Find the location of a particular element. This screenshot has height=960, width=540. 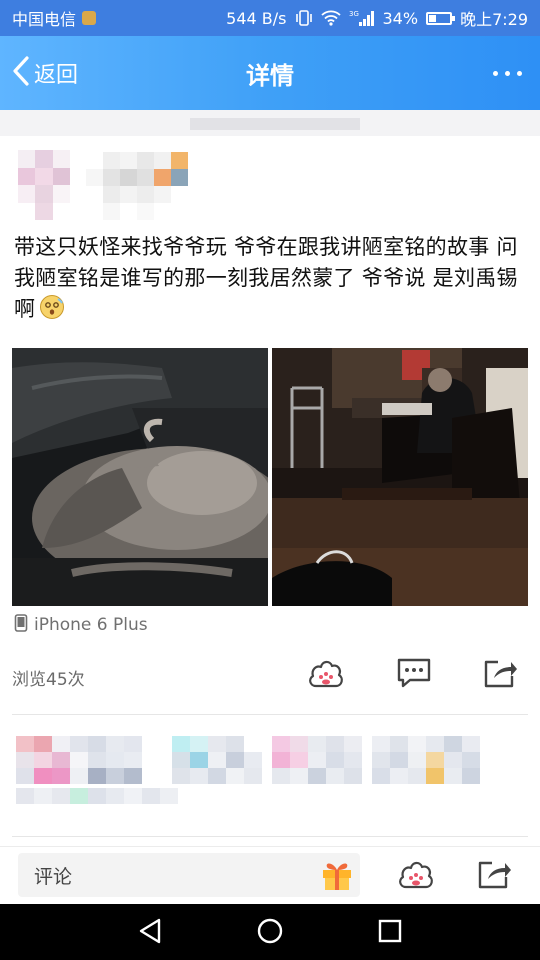

nav-recents-button is located at coordinates (390, 933).